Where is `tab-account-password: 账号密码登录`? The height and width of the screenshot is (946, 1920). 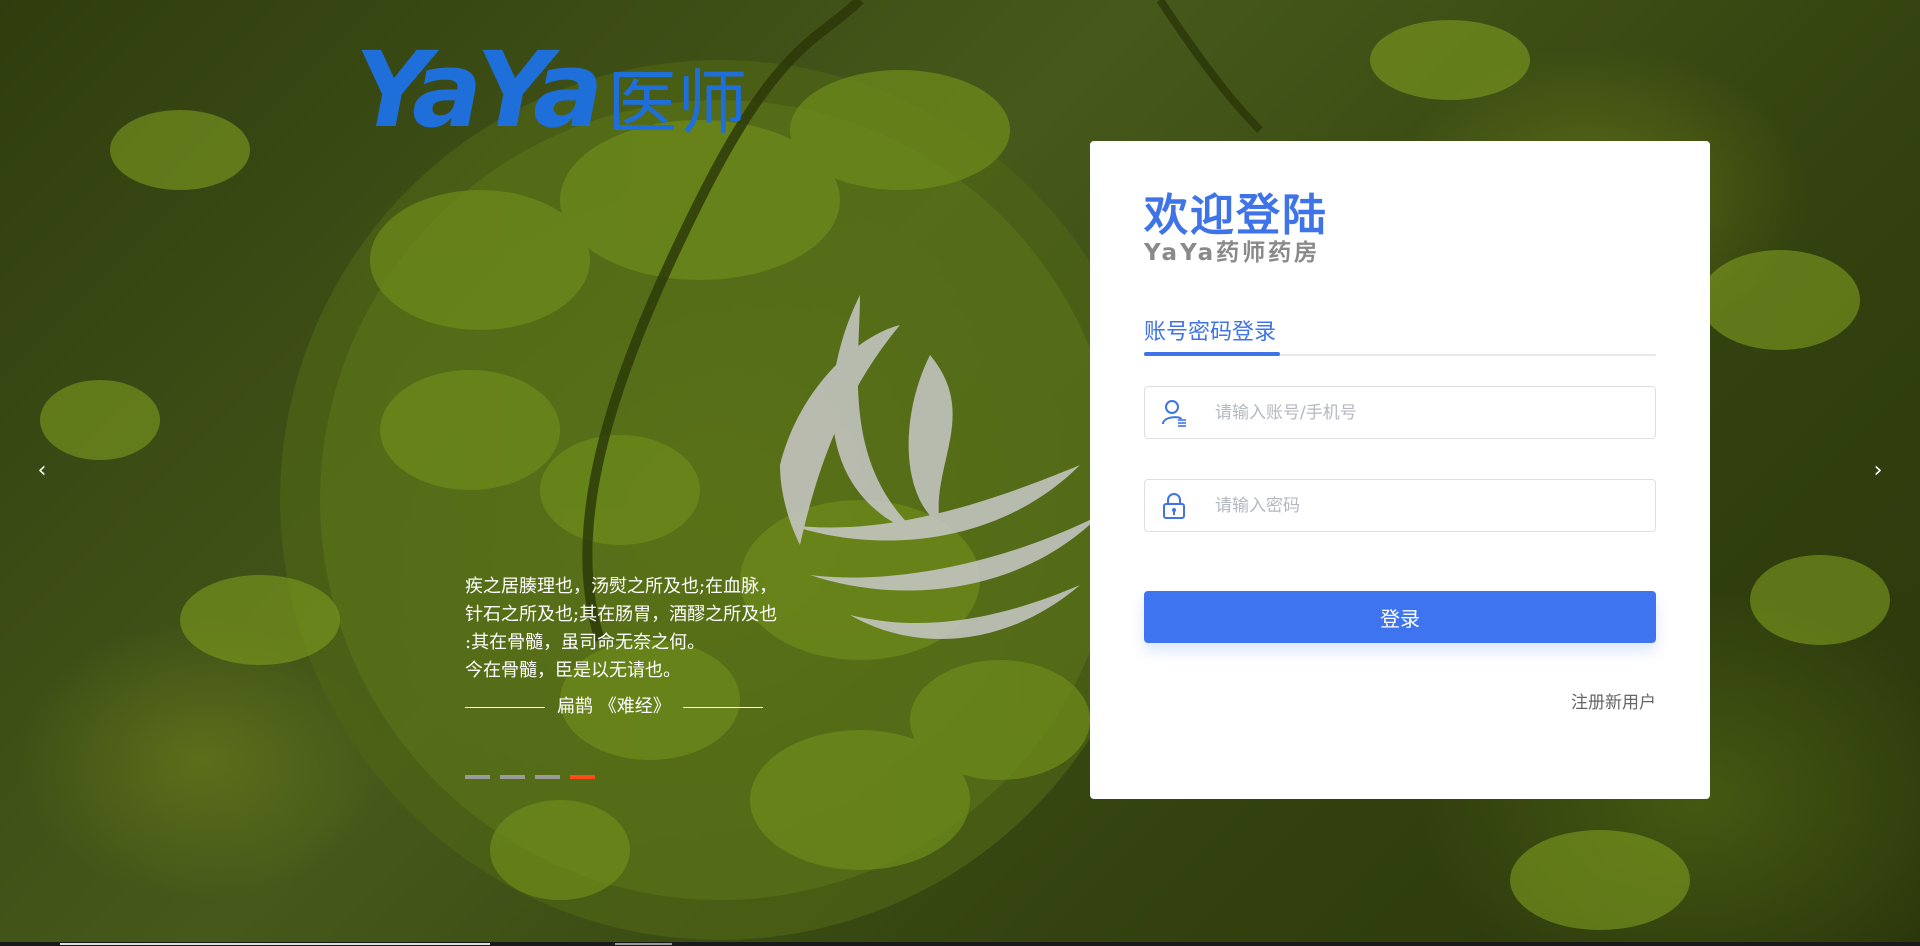 tab-account-password: 账号密码登录 is located at coordinates (1210, 333).